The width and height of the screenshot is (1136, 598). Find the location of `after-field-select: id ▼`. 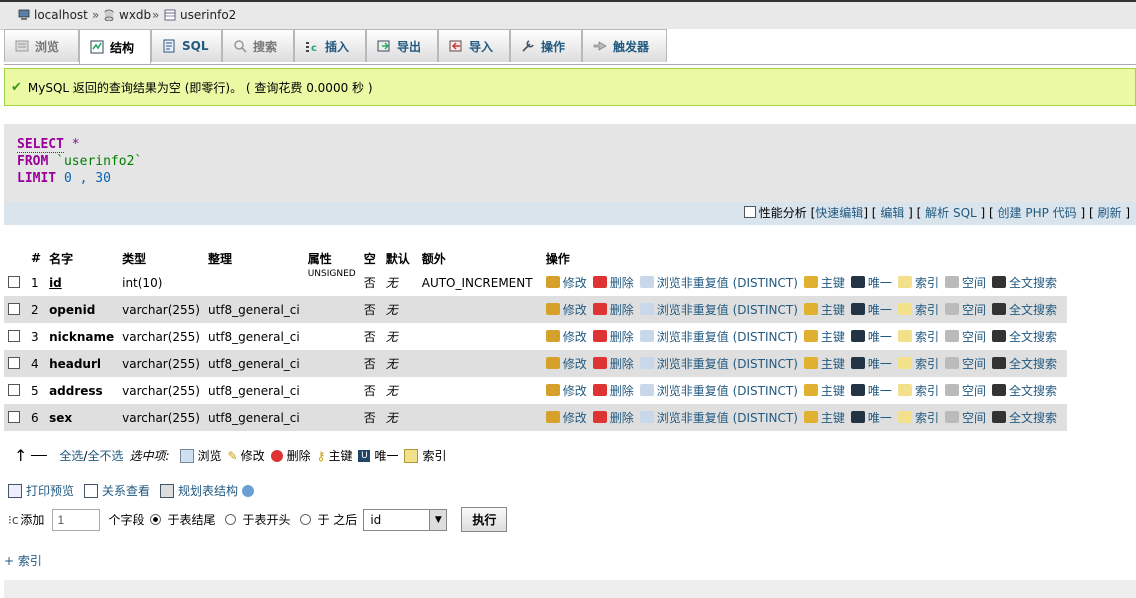

after-field-select: id ▼ is located at coordinates (405, 519).